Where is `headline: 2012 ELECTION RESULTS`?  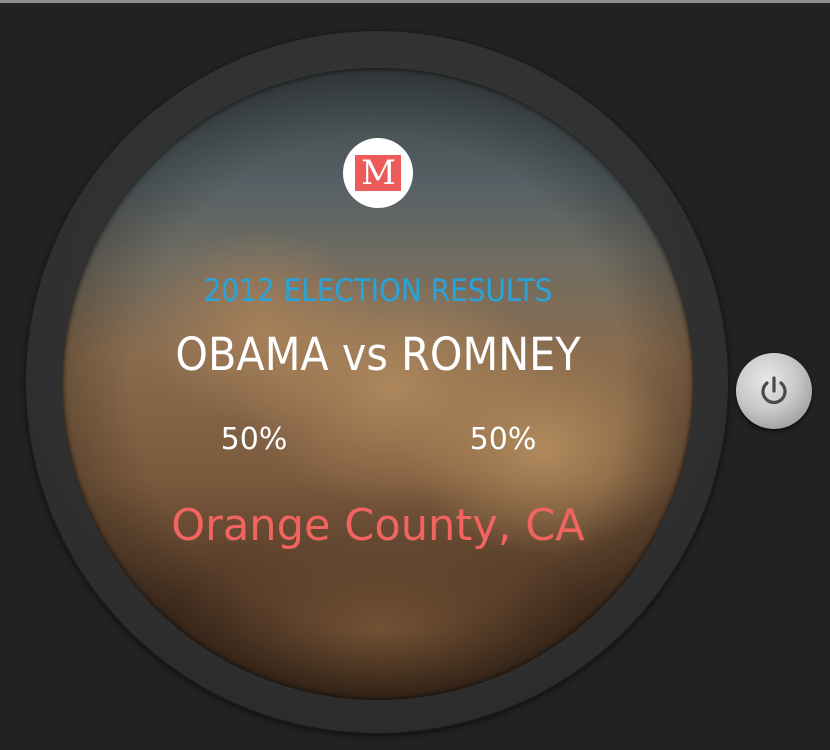
headline: 2012 ELECTION RESULTS is located at coordinates (378, 291).